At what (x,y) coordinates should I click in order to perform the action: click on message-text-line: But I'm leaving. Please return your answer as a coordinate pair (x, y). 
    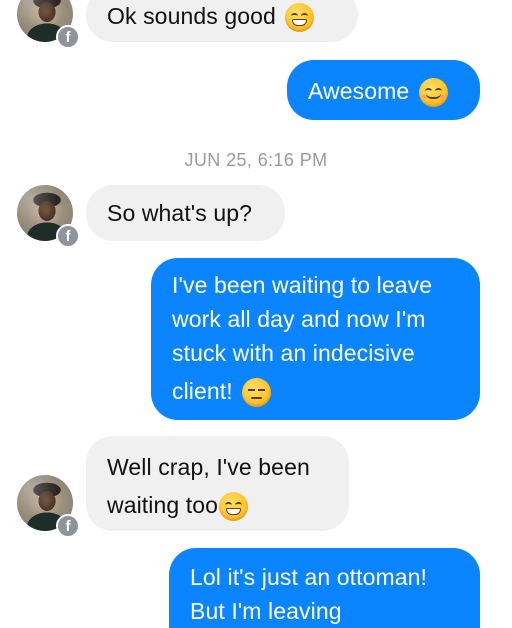
    Looking at the image, I should click on (266, 611).